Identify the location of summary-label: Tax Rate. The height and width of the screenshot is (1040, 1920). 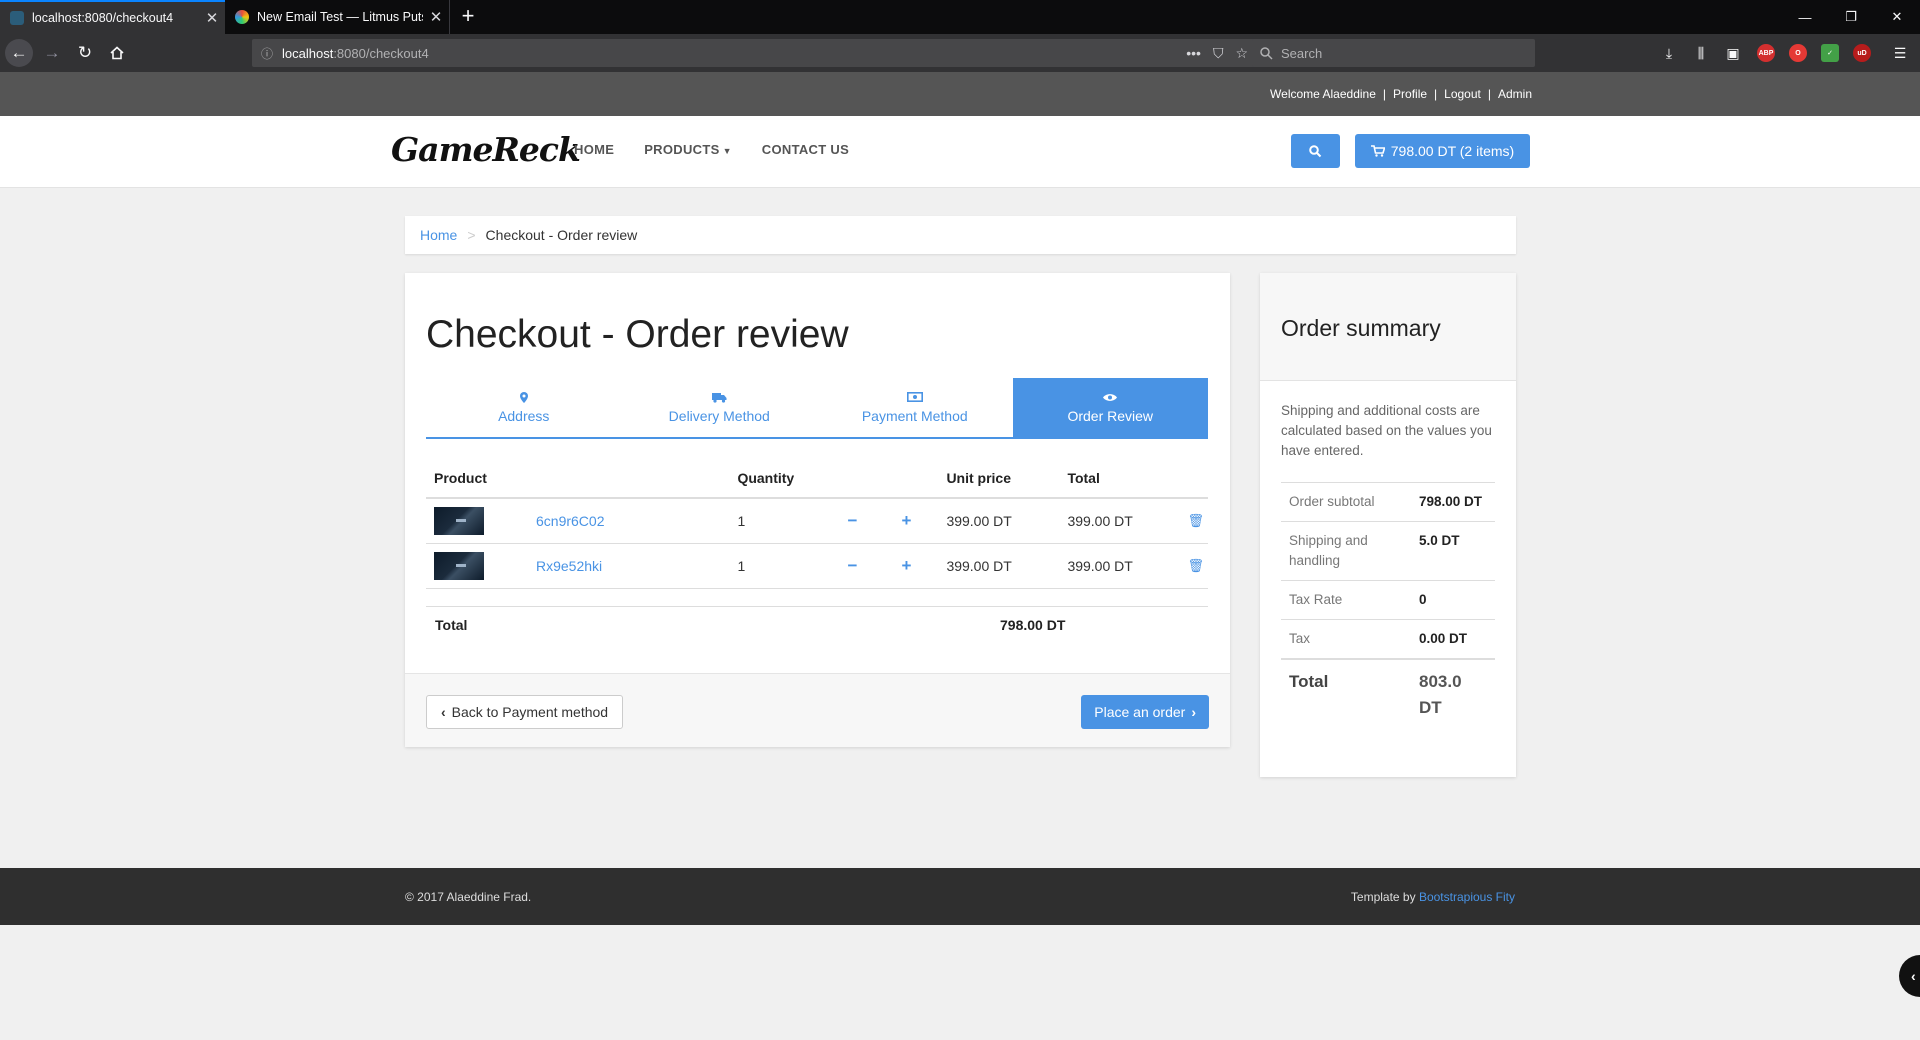
(1346, 600).